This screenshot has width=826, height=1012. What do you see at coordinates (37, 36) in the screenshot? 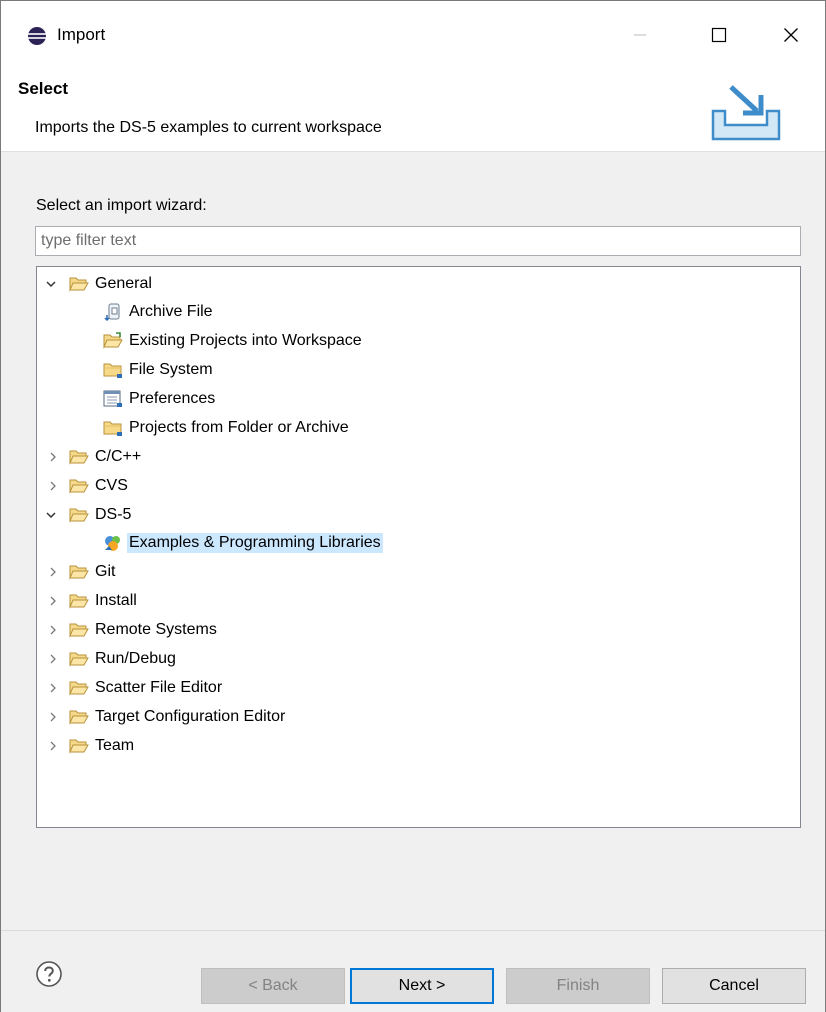
I see `eclipse-icon` at bounding box center [37, 36].